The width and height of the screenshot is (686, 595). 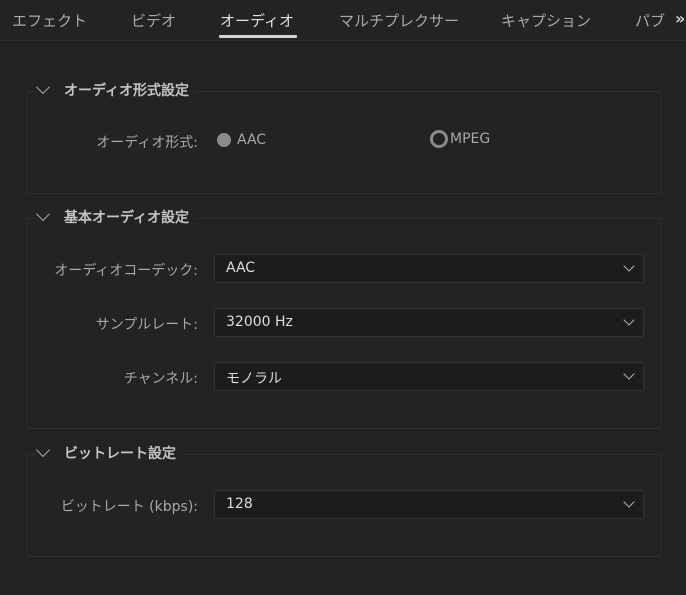 I want to click on audio-format-section-header: オーディオ形式設定, so click(x=115, y=90).